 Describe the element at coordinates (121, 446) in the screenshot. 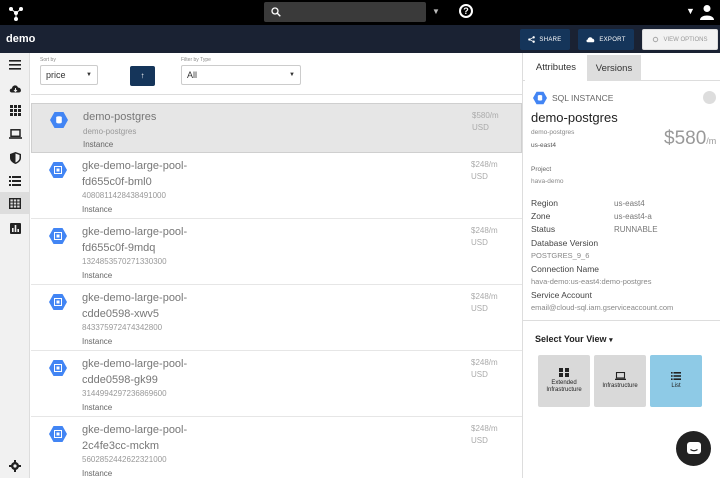

I see `resource-name-line2: 2c4fe3cc-mckm` at that location.